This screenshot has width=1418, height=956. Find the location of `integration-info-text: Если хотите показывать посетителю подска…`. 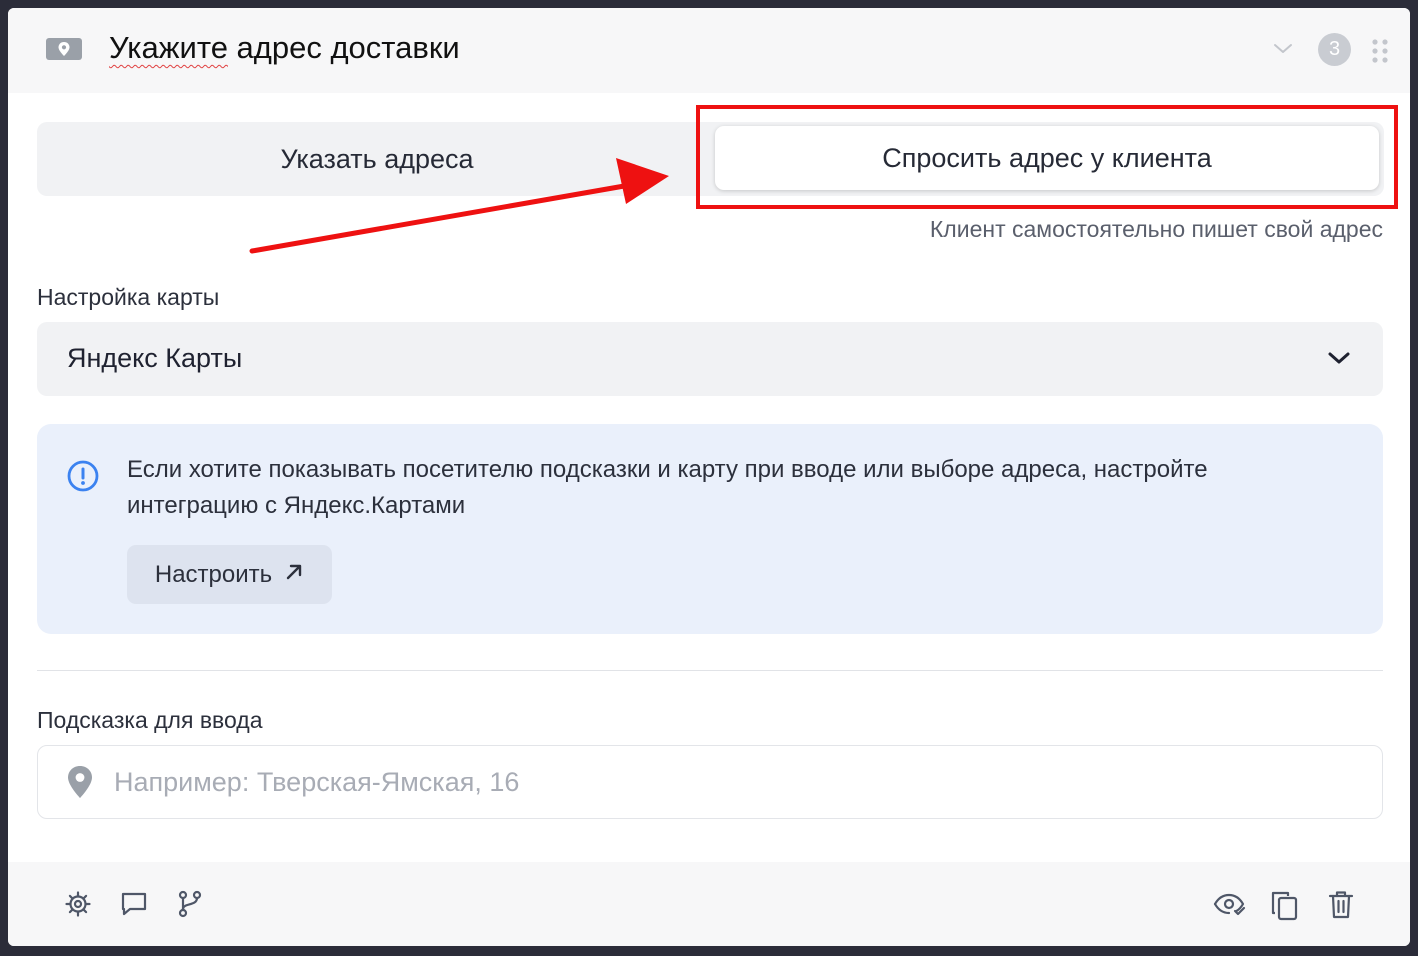

integration-info-text: Если хотите показывать посетителю подска… is located at coordinates (667, 487).